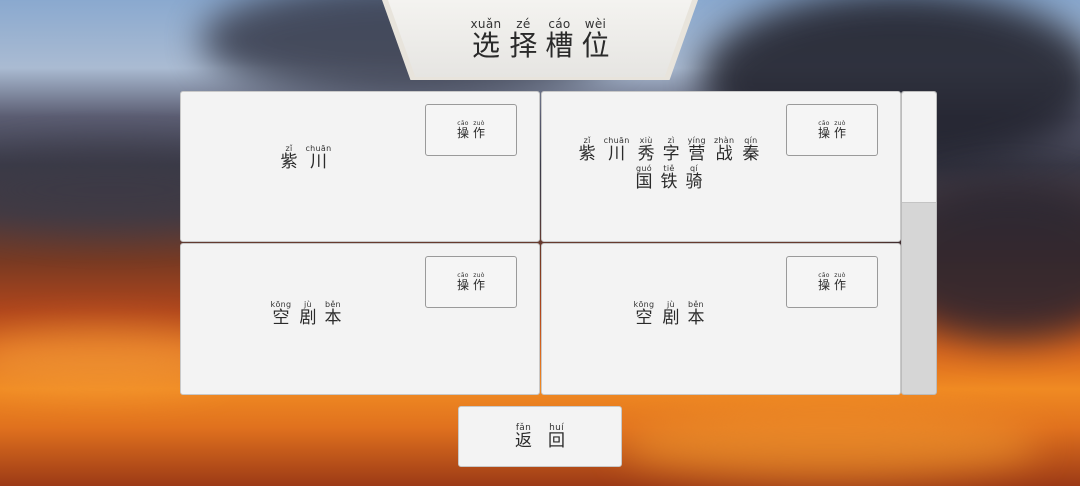  I want to click on slot-name: zǐ 紫 chuān 川, so click(306, 158).